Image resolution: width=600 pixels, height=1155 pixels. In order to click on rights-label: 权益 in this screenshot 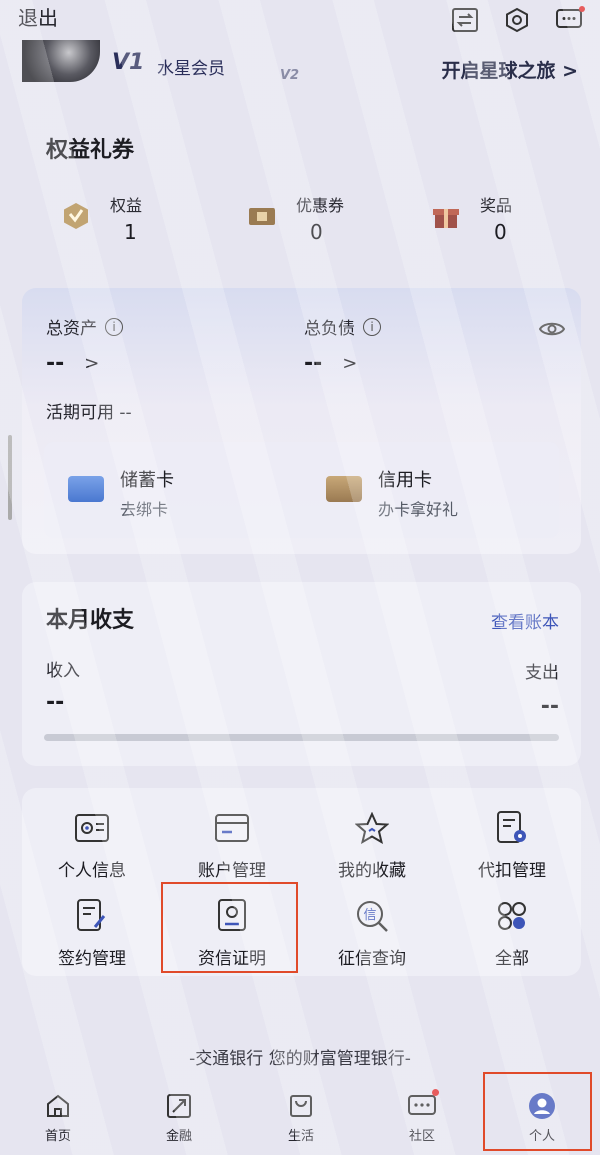, I will do `click(126, 205)`.